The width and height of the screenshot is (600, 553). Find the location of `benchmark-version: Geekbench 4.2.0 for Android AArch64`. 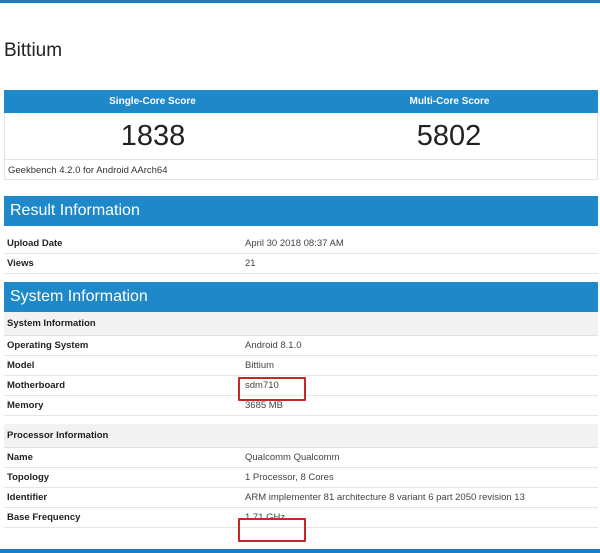

benchmark-version: Geekbench 4.2.0 for Android AArch64 is located at coordinates (301, 169).